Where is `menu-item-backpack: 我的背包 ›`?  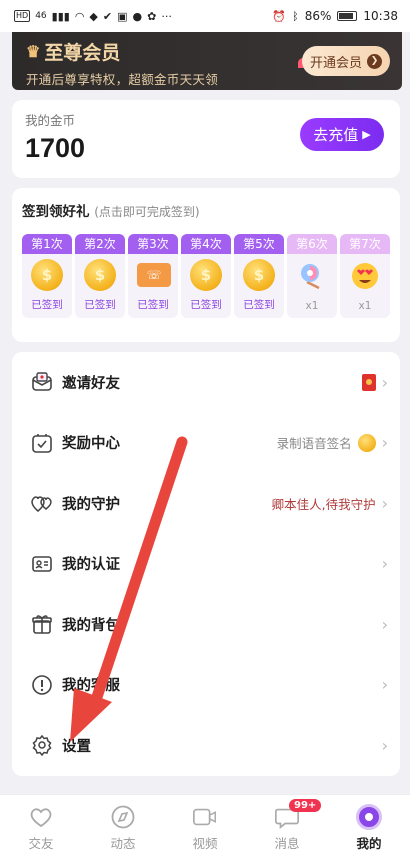 menu-item-backpack: 我的背包 › is located at coordinates (206, 624).